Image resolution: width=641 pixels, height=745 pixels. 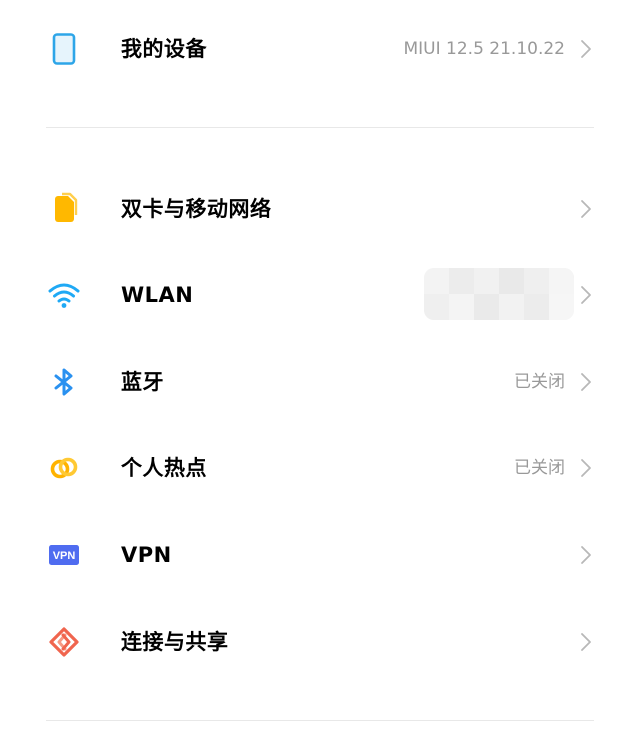 What do you see at coordinates (320, 468) in the screenshot?
I see `personal-hotspot-row: 个人热点 已关闭` at bounding box center [320, 468].